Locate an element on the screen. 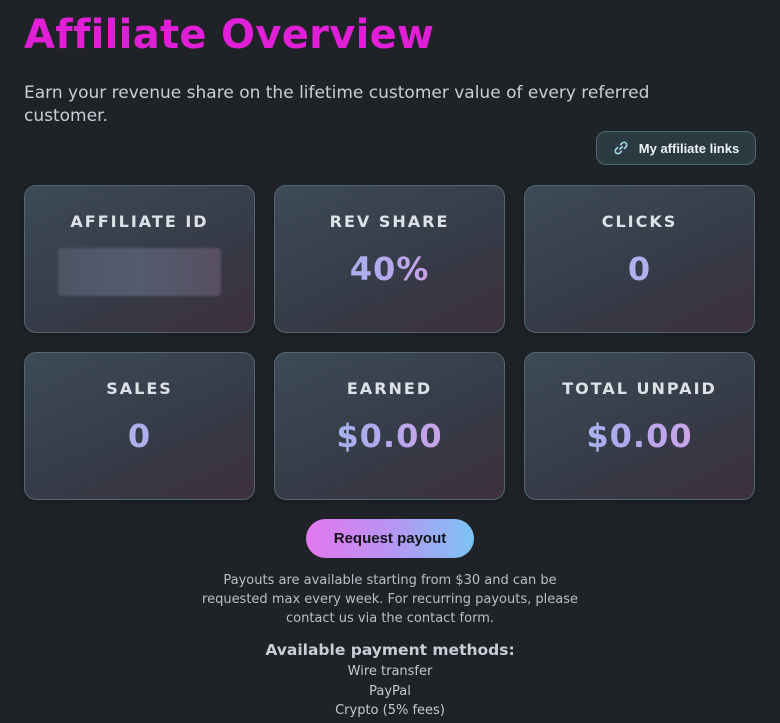 The width and height of the screenshot is (780, 723). total-unpaid-card: TOTAL UNPAID $0.00 is located at coordinates (639, 426).